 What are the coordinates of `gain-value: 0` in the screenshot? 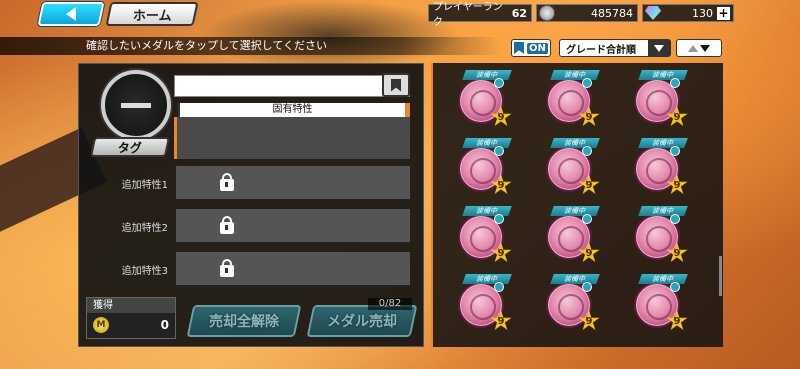 It's located at (164, 325).